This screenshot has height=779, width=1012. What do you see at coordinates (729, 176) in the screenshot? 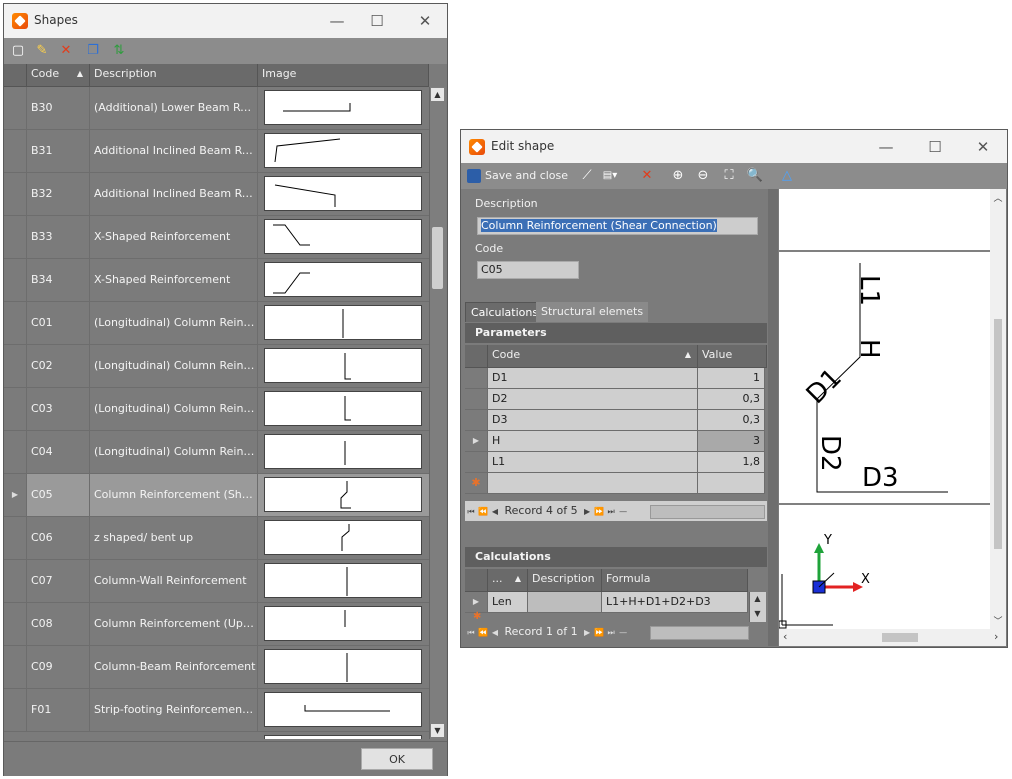
I see `zoom-extents-icon: ⛶` at bounding box center [729, 176].